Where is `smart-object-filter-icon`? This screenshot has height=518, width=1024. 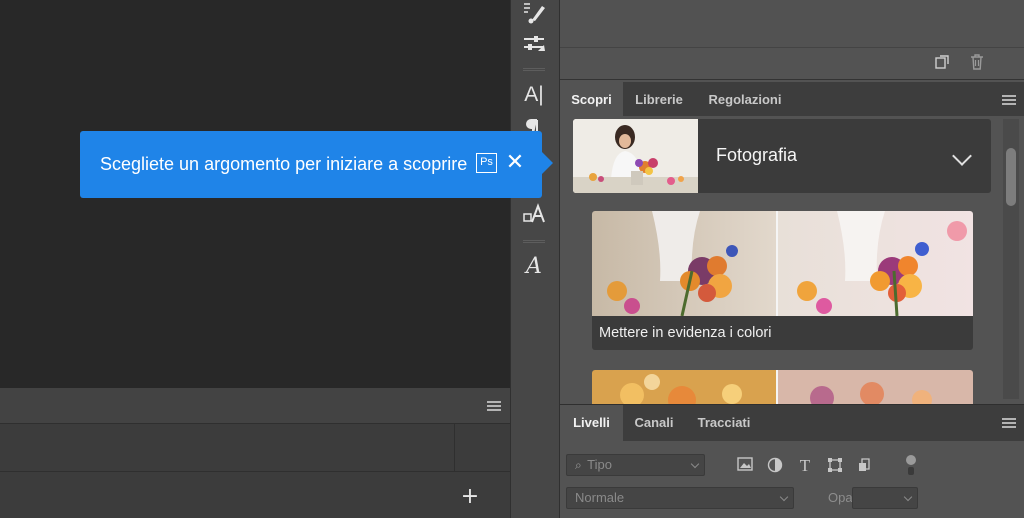 smart-object-filter-icon is located at coordinates (865, 466).